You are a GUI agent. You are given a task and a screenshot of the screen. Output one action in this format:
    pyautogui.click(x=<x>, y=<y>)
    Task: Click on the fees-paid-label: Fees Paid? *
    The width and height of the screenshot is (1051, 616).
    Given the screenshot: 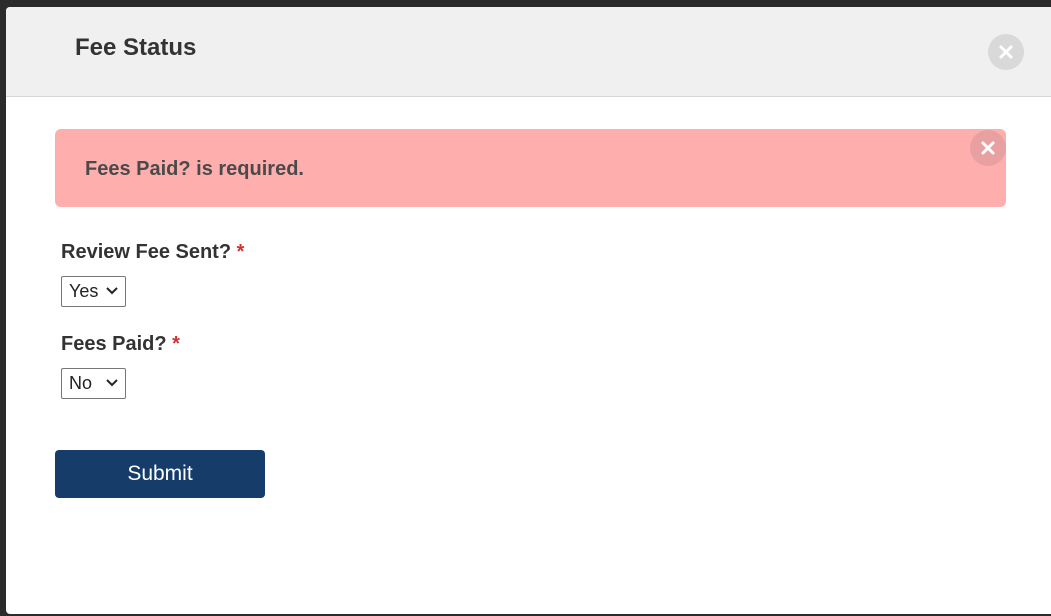 What is the action you would take?
    pyautogui.click(x=120, y=346)
    